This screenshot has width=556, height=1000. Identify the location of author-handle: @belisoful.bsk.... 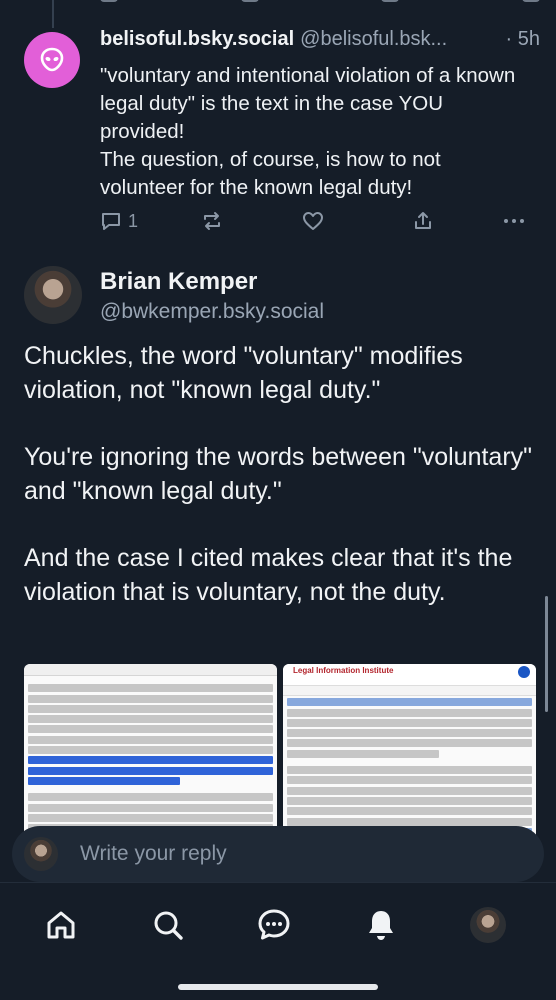
(373, 39).